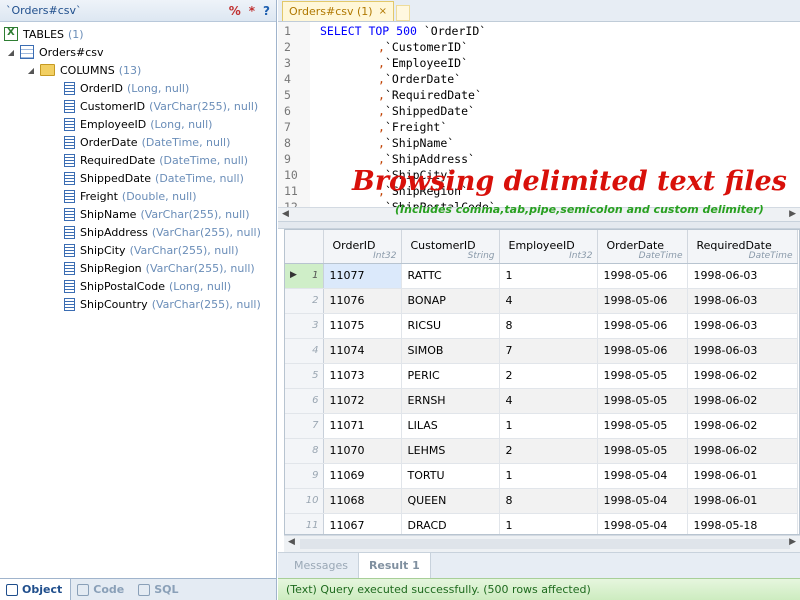  Describe the element at coordinates (450, 426) in the screenshot. I see `grid-cell: LILAS` at that location.